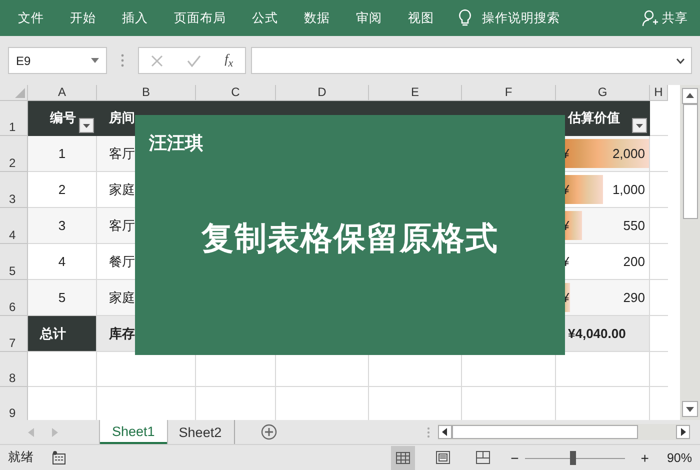 This screenshot has height=470, width=700. What do you see at coordinates (443, 457) in the screenshot?
I see `page-icon` at bounding box center [443, 457].